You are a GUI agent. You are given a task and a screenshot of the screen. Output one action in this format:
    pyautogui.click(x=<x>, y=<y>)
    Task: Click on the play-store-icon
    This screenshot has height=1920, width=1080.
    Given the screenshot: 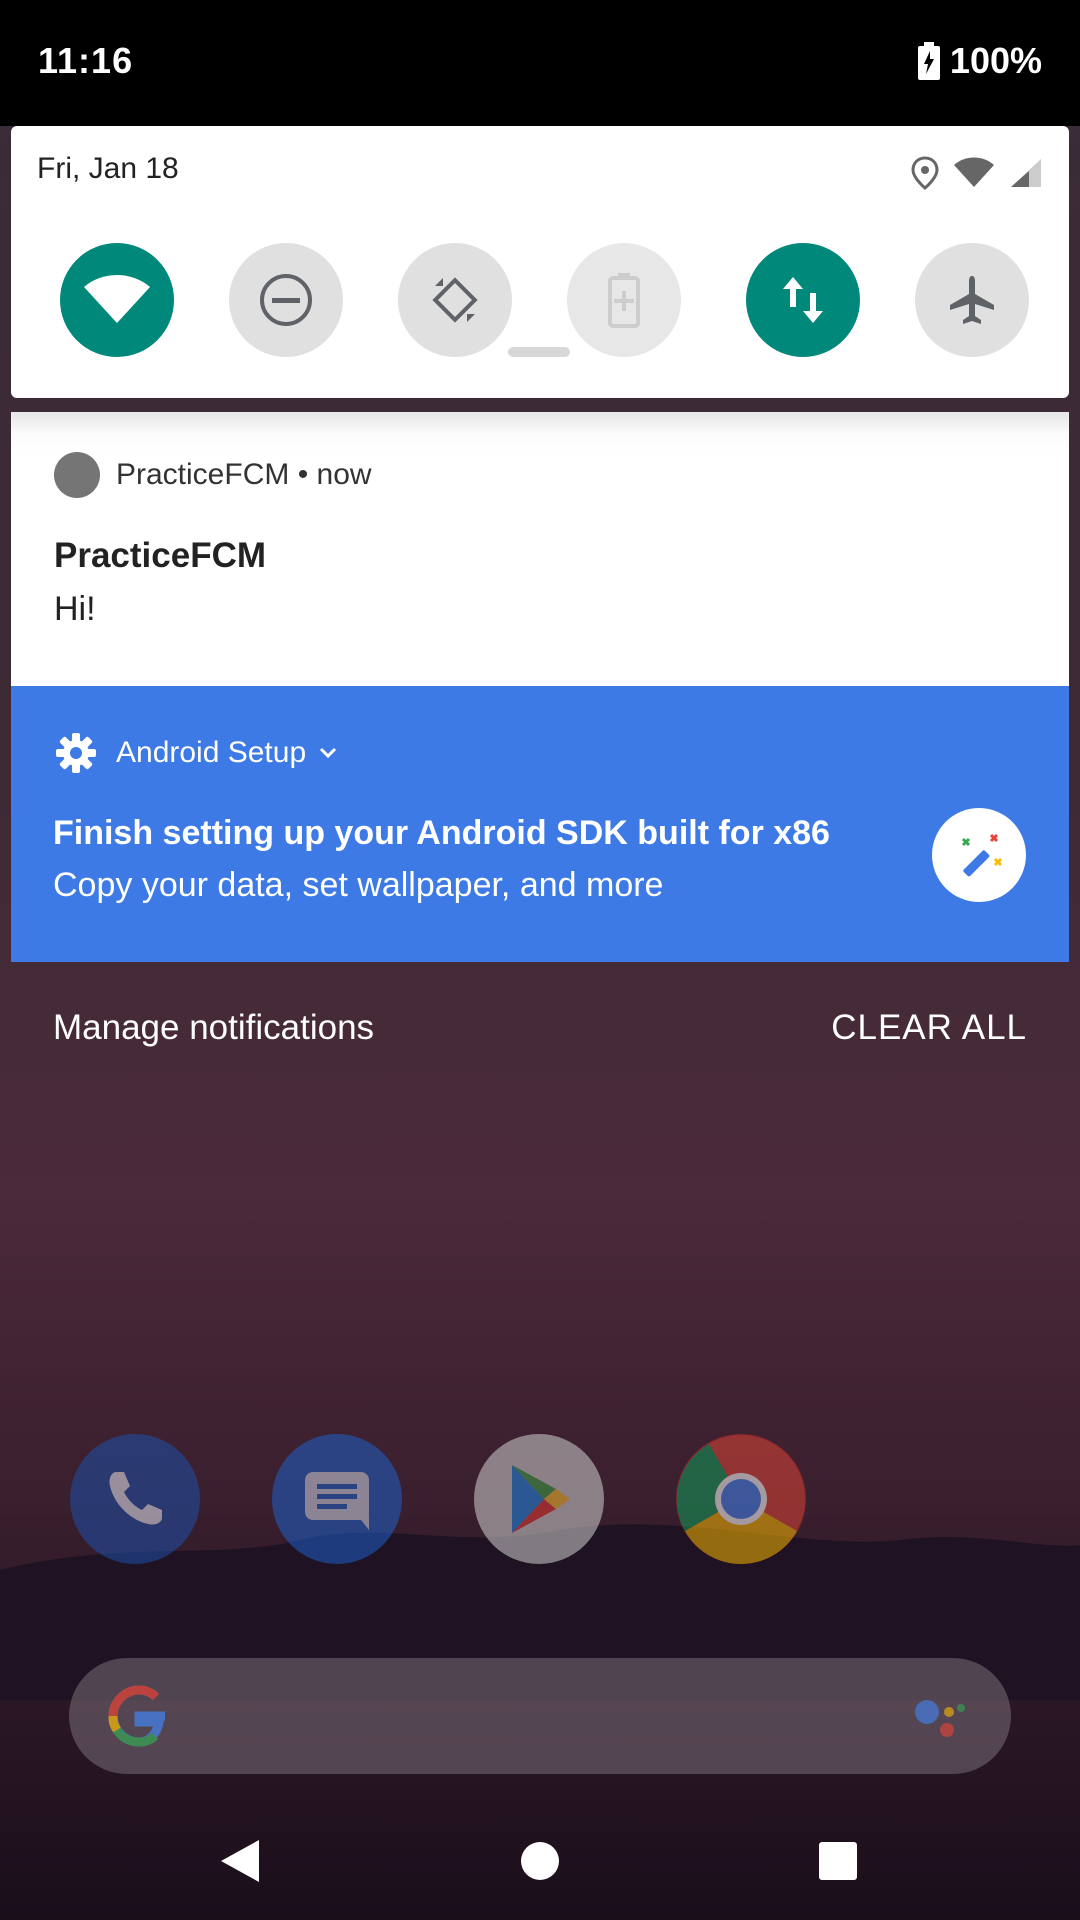 What is the action you would take?
    pyautogui.click(x=541, y=1499)
    